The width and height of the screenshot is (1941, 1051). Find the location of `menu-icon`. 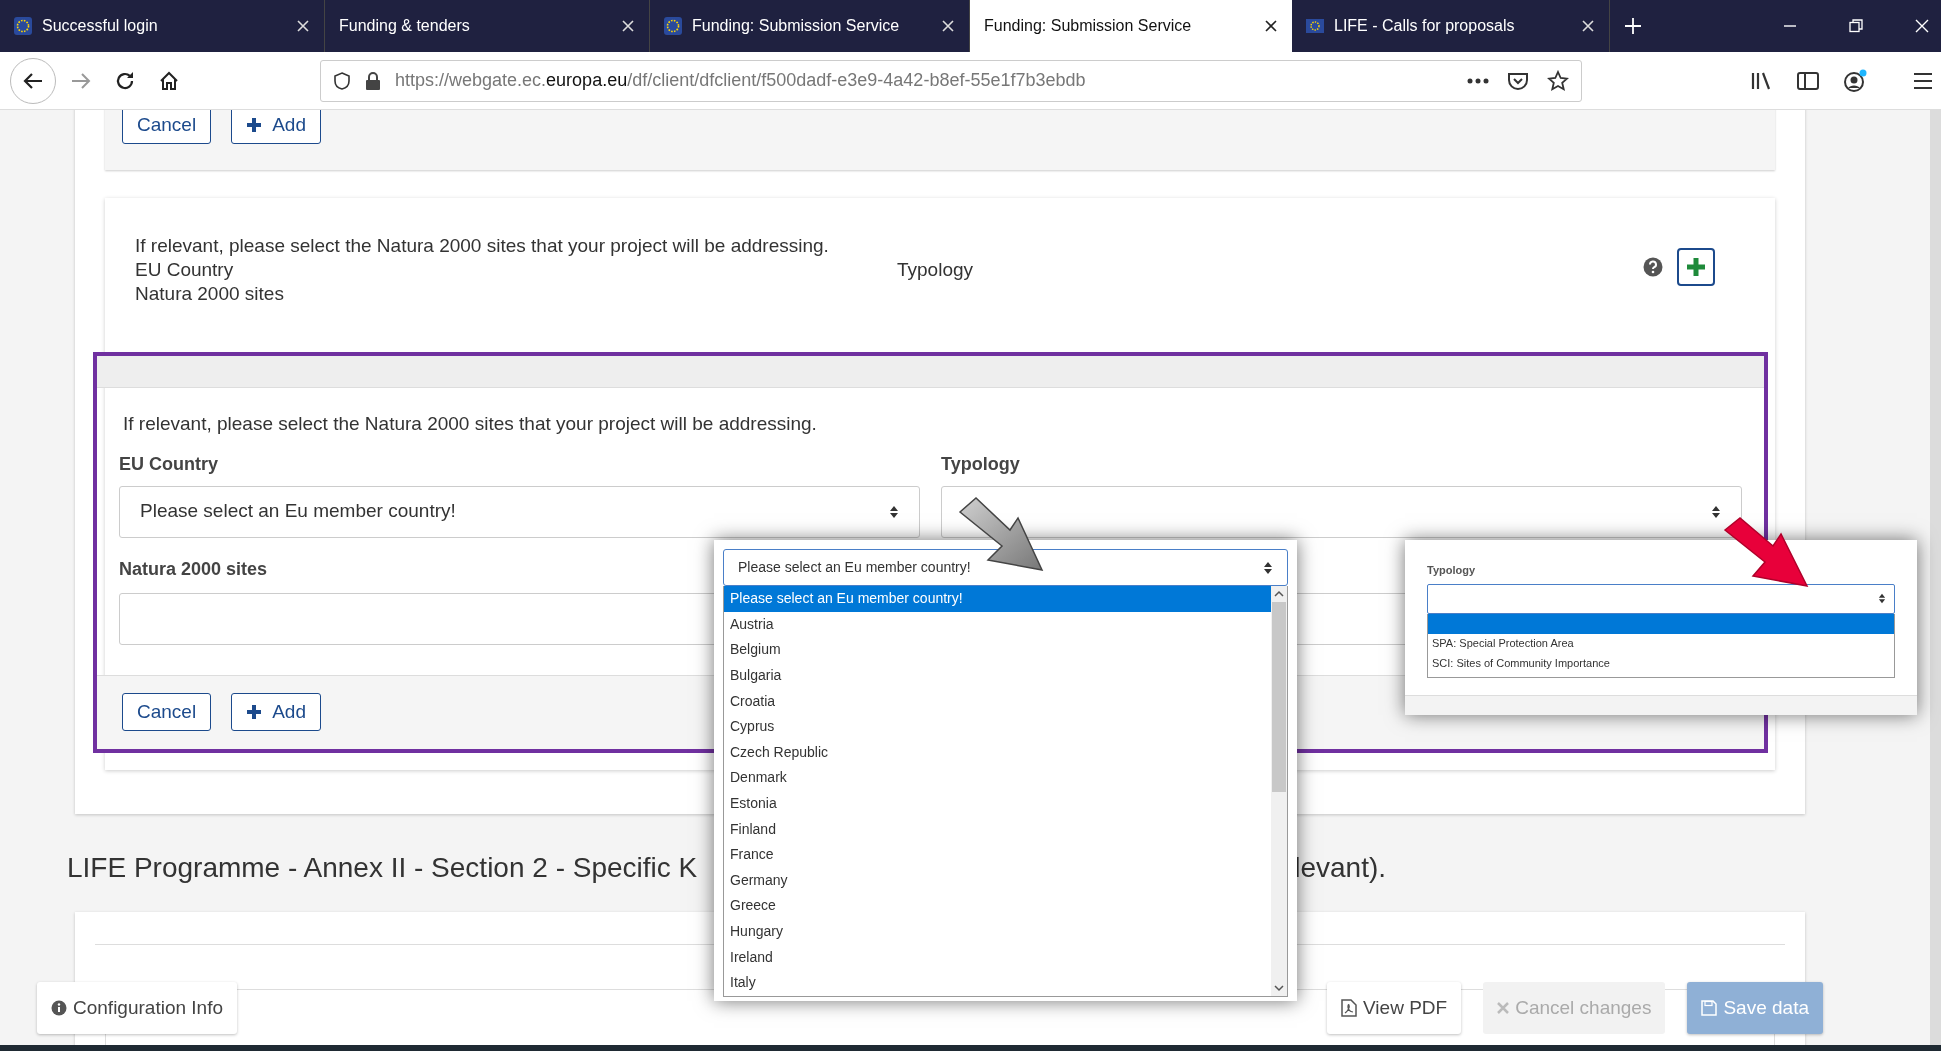

menu-icon is located at coordinates (1923, 80).